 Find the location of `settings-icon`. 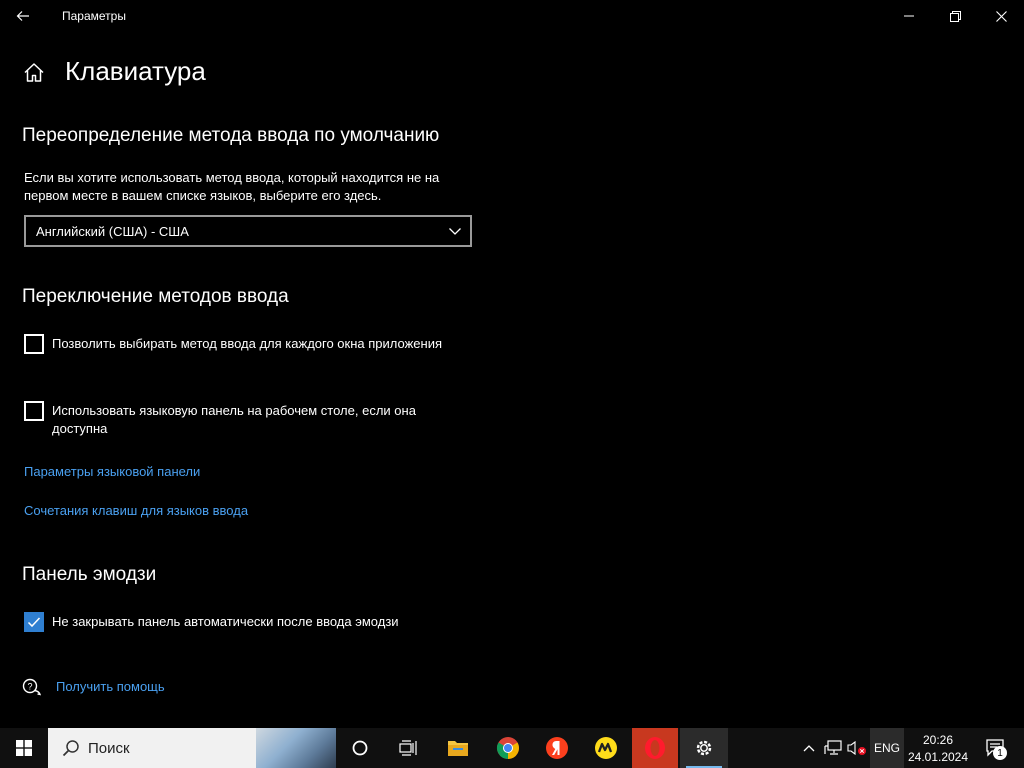

settings-icon is located at coordinates (704, 748).